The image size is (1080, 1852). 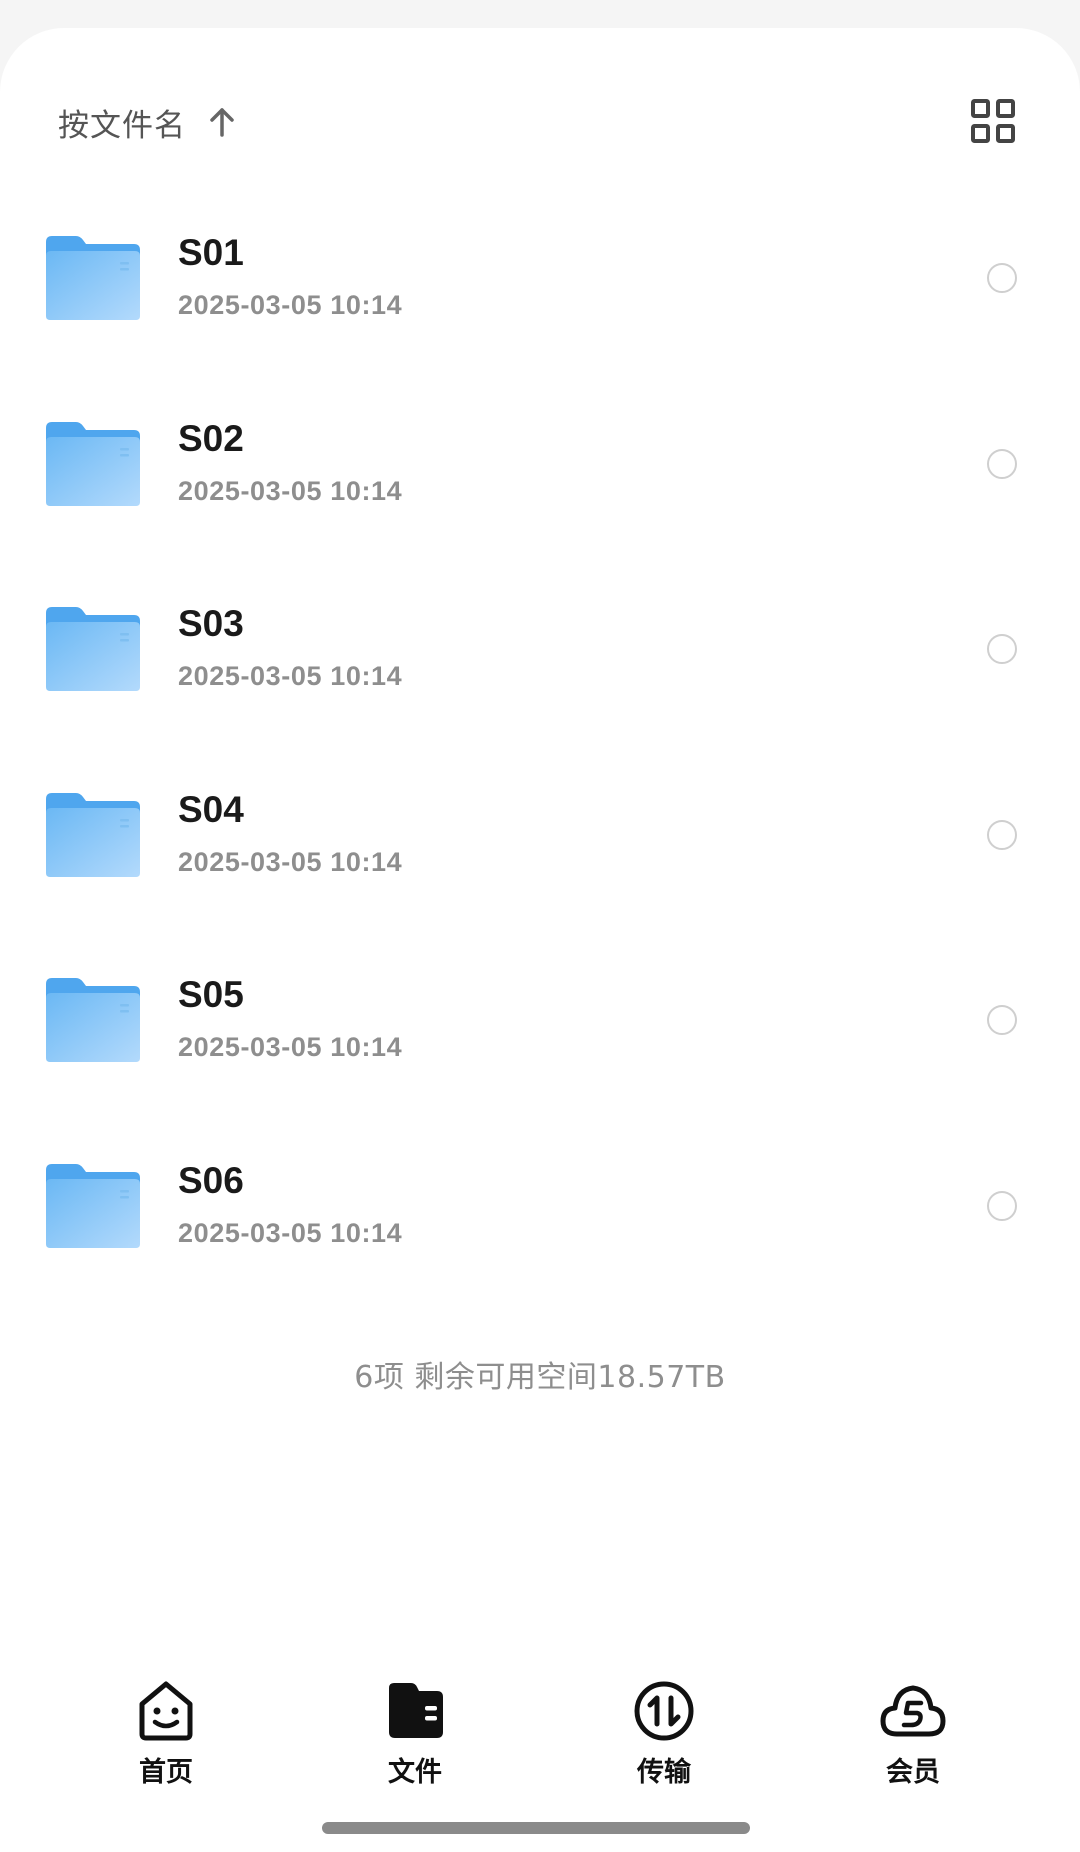 What do you see at coordinates (166, 1772) in the screenshot?
I see `nav-label-home: 首页` at bounding box center [166, 1772].